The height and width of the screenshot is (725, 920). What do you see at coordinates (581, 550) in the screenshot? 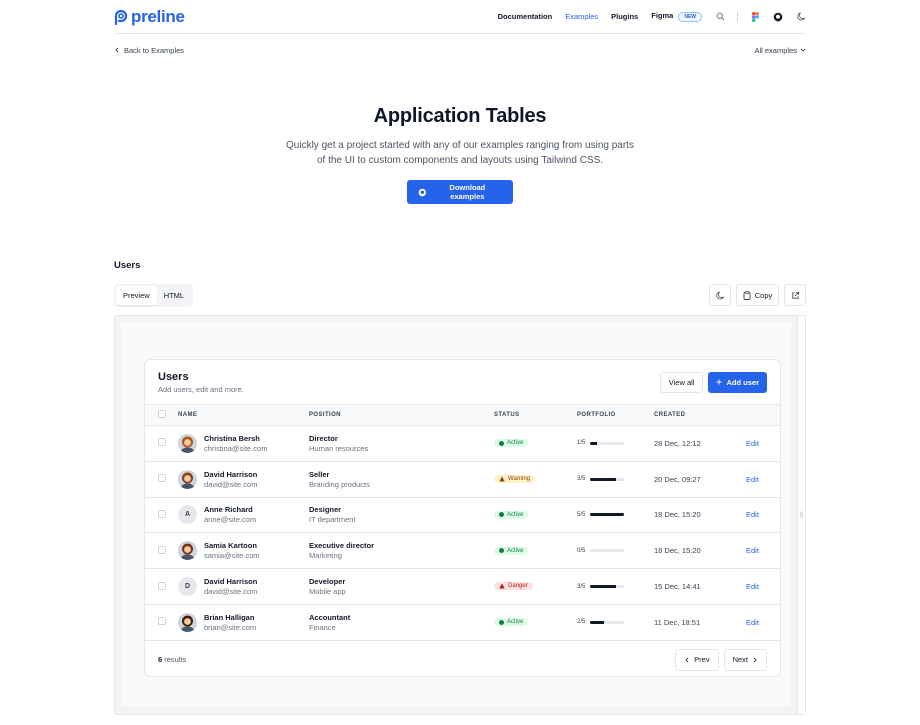
I see `portfolio-value: 0/5` at bounding box center [581, 550].